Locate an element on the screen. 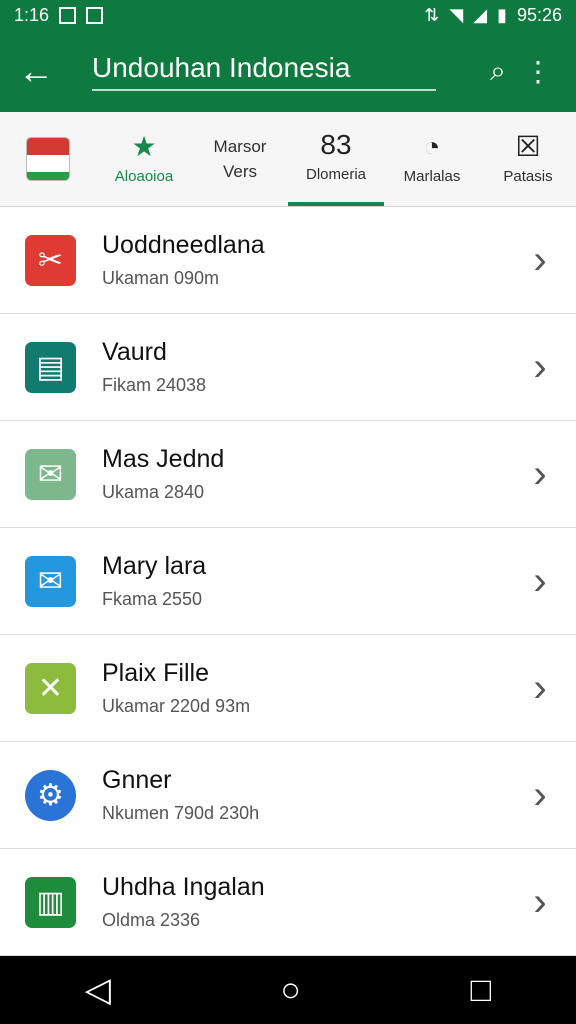 Image resolution: width=576 pixels, height=1024 pixels. list-item: ✉ Mas Jednd Ukama 2840 › is located at coordinates (288, 474).